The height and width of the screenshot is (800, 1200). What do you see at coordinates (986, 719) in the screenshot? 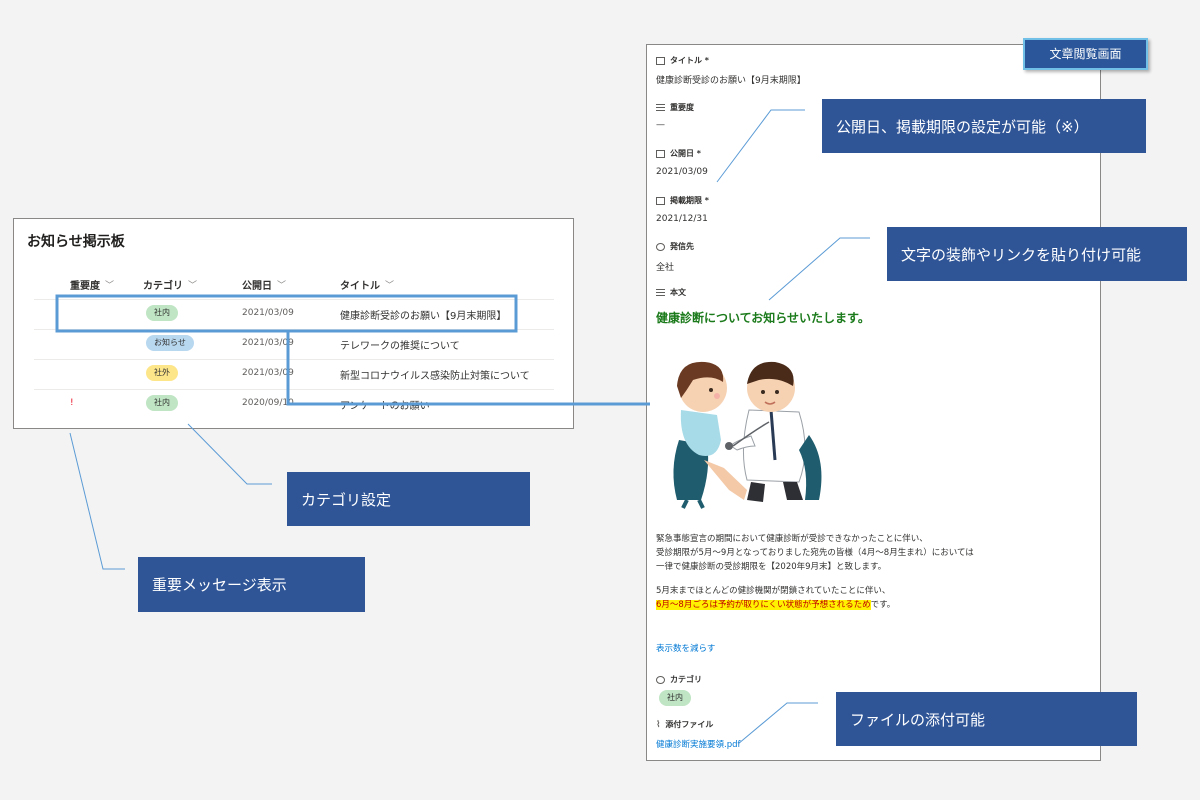
I see `callout-attachment: ファイルの添付可能` at bounding box center [986, 719].